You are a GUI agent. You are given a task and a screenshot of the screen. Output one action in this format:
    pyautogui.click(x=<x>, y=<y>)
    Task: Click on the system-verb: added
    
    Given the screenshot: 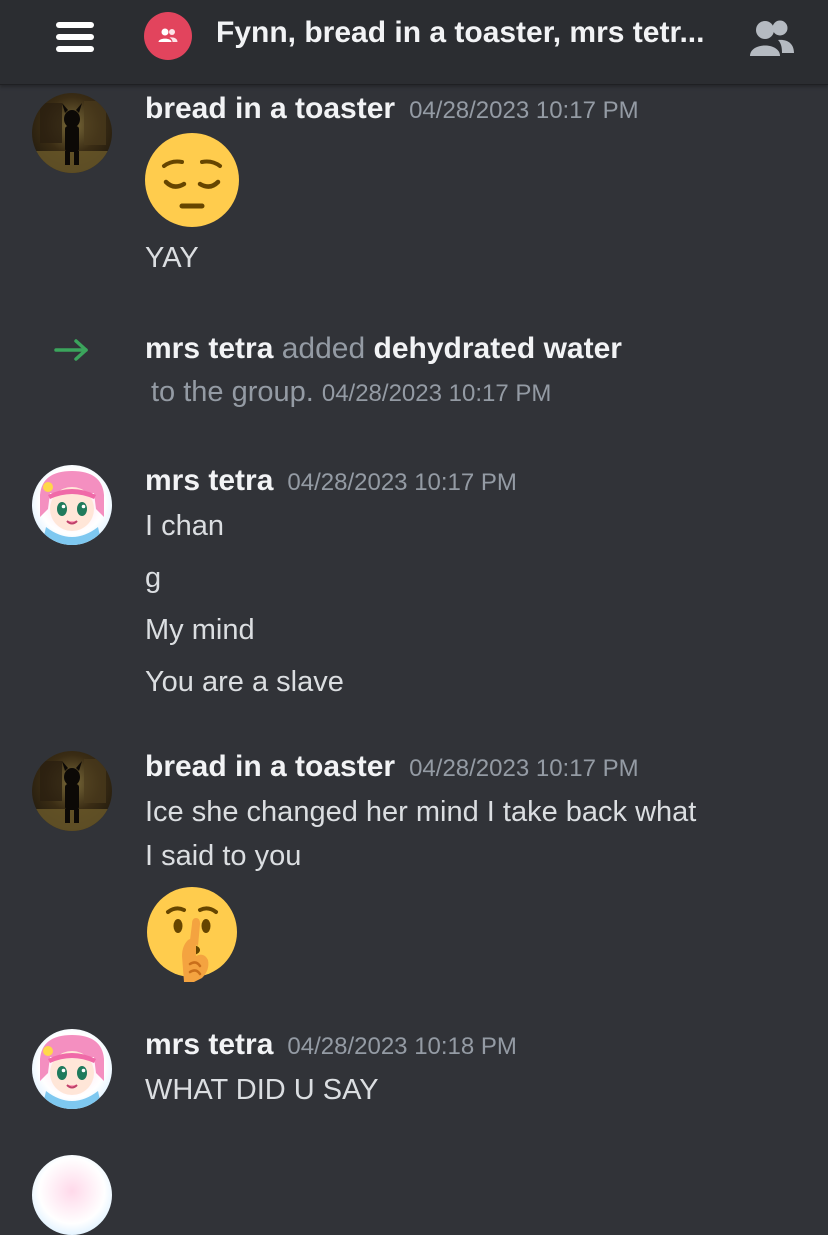 What is the action you would take?
    pyautogui.click(x=323, y=348)
    